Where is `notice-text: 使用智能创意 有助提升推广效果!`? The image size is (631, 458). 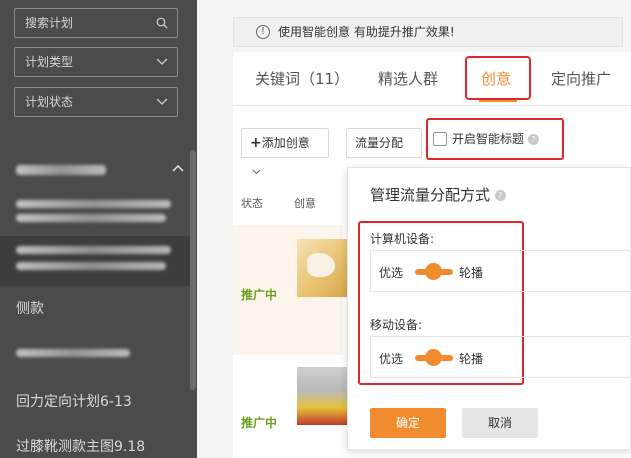 notice-text: 使用智能创意 有助提升推广效果! is located at coordinates (366, 32).